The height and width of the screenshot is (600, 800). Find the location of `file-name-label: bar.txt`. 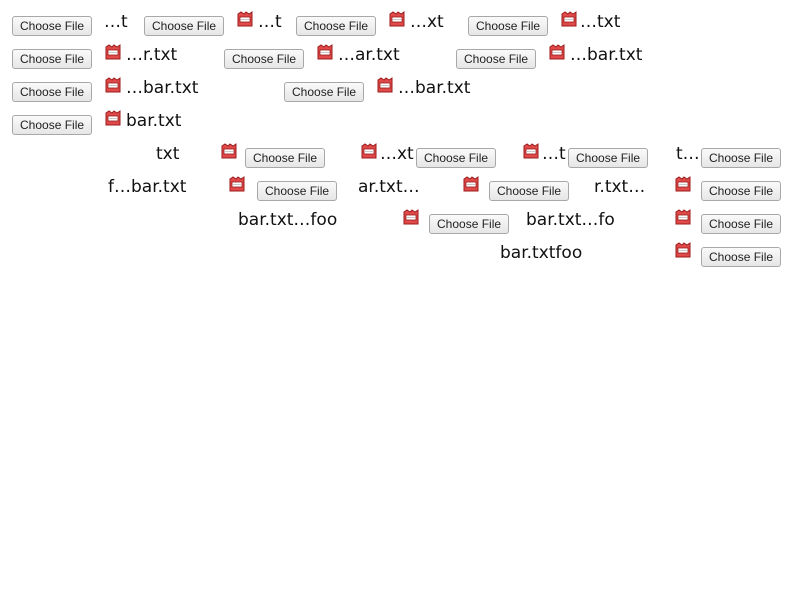

file-name-label: bar.txt is located at coordinates (154, 121).